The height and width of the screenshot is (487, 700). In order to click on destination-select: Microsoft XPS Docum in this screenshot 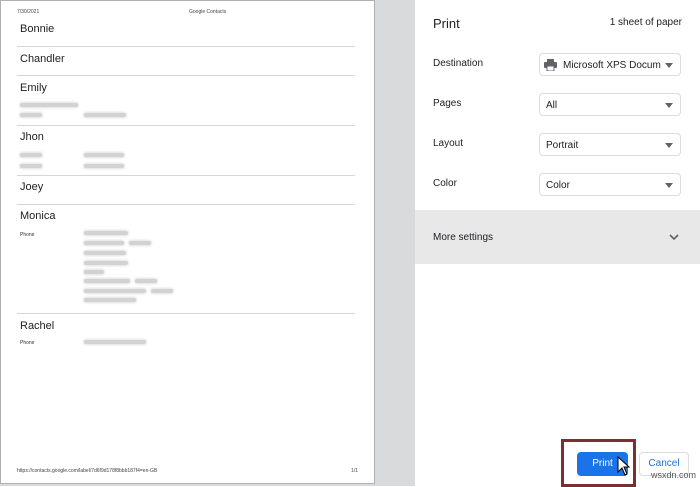, I will do `click(610, 64)`.